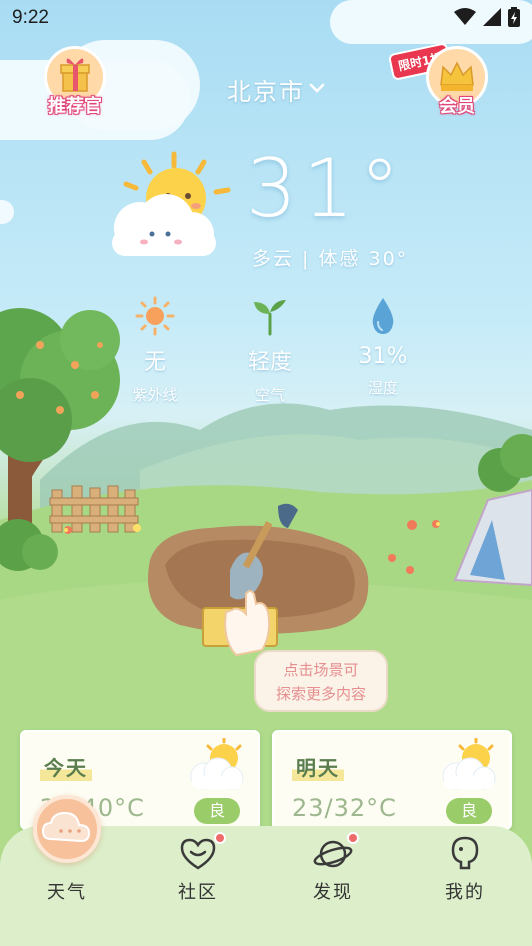 The width and height of the screenshot is (532, 946). What do you see at coordinates (465, 892) in the screenshot?
I see `tab-profile-label: 我的` at bounding box center [465, 892].